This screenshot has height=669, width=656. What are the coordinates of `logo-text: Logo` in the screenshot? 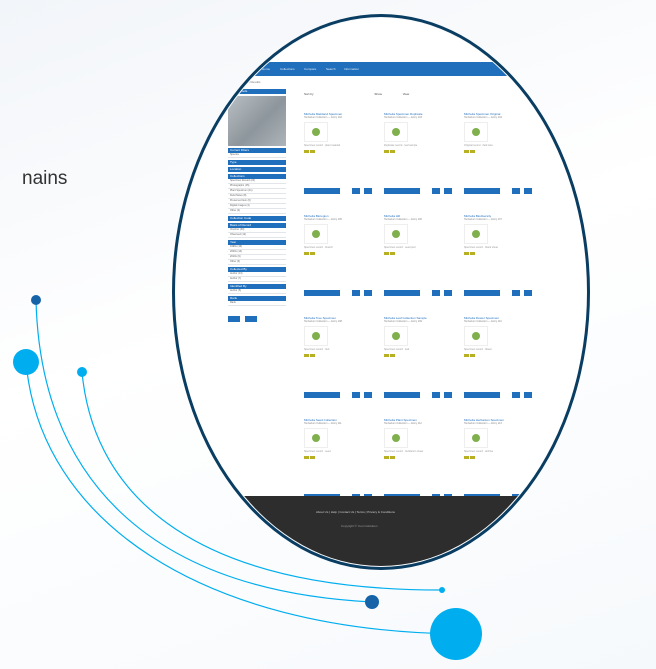 It's located at (240, 69).